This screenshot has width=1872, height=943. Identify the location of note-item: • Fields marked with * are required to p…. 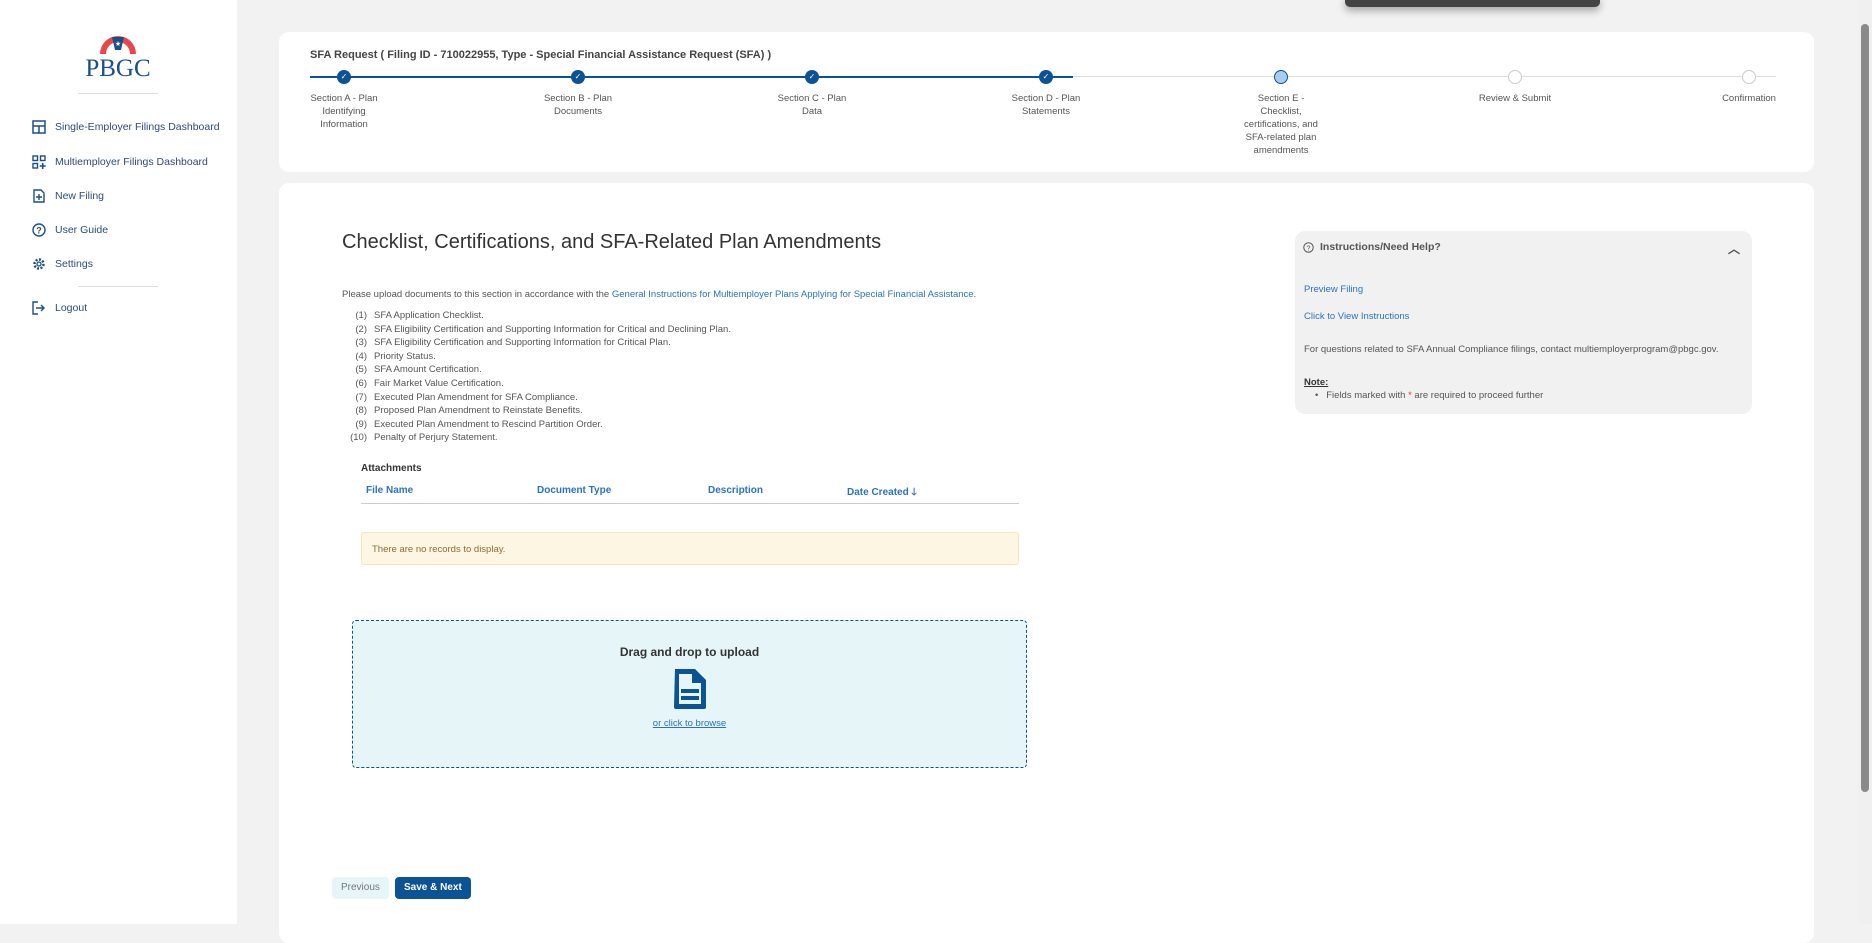
(1429, 395).